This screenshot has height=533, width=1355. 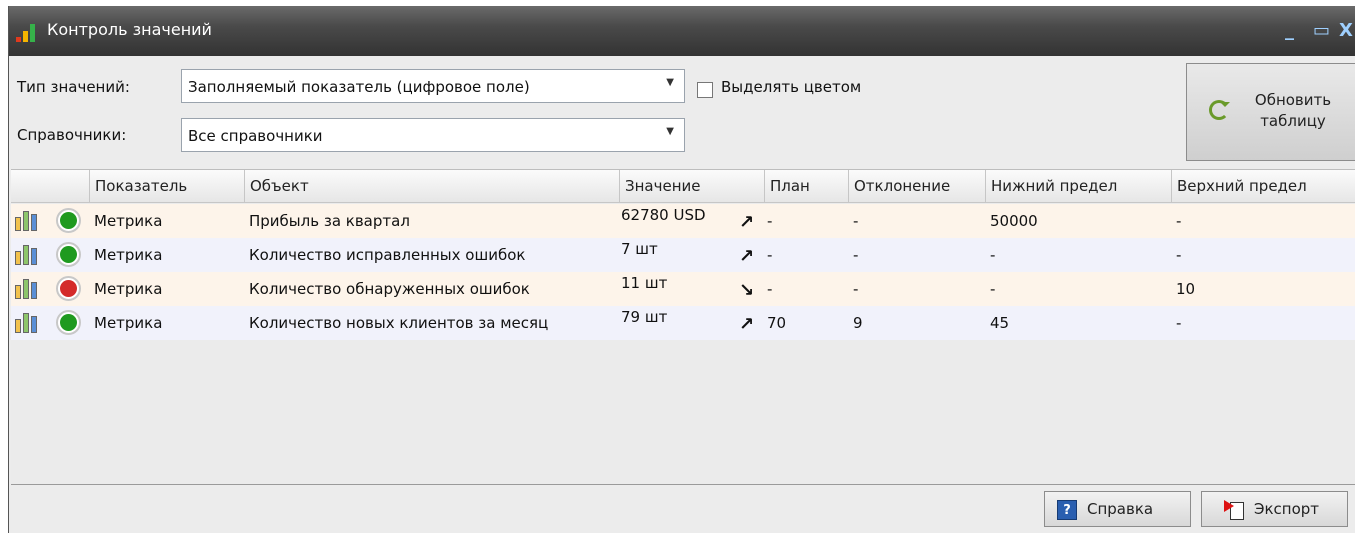 What do you see at coordinates (1067, 510) in the screenshot?
I see `help-icon: ?` at bounding box center [1067, 510].